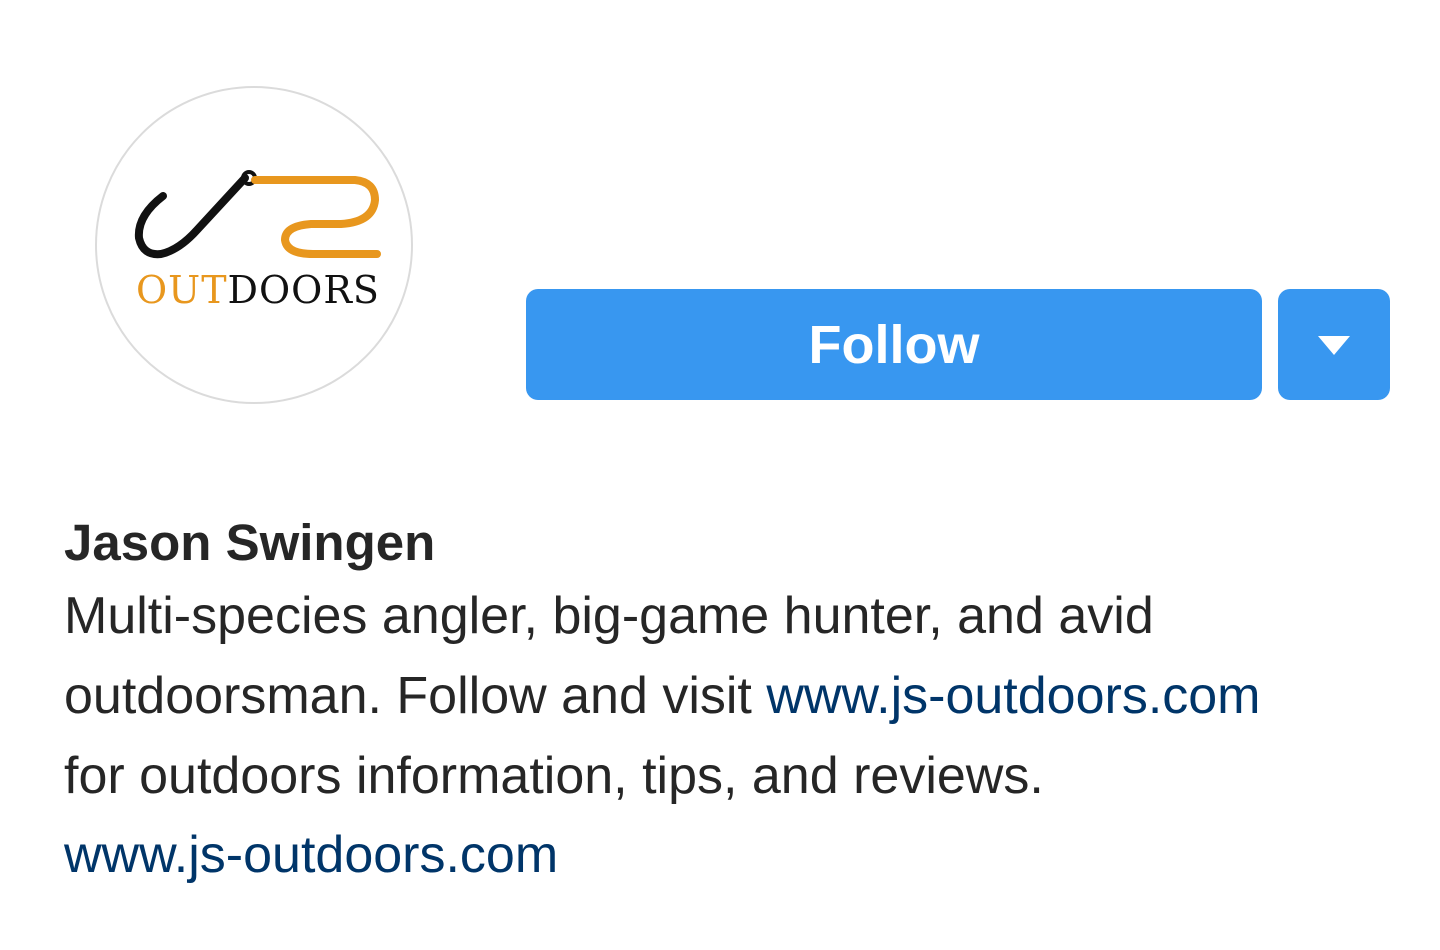 The image size is (1440, 950). I want to click on bio-line-2-text: outdoorsman. Follow and visit, so click(415, 696).